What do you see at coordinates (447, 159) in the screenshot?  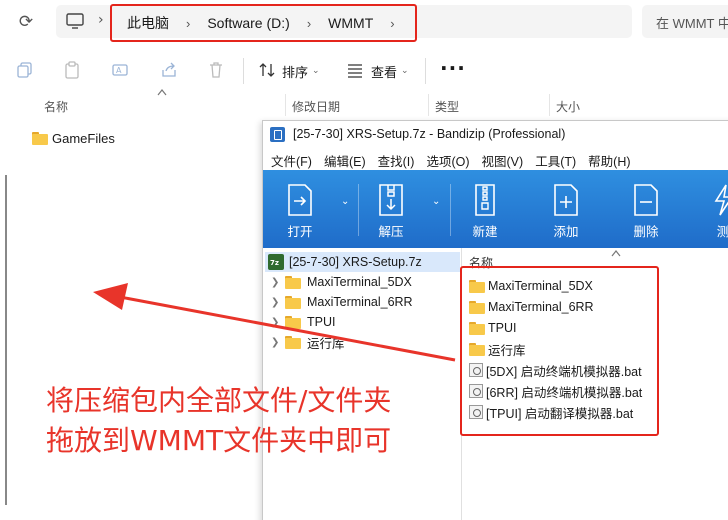 I see `menu-options: 选项(O)` at bounding box center [447, 159].